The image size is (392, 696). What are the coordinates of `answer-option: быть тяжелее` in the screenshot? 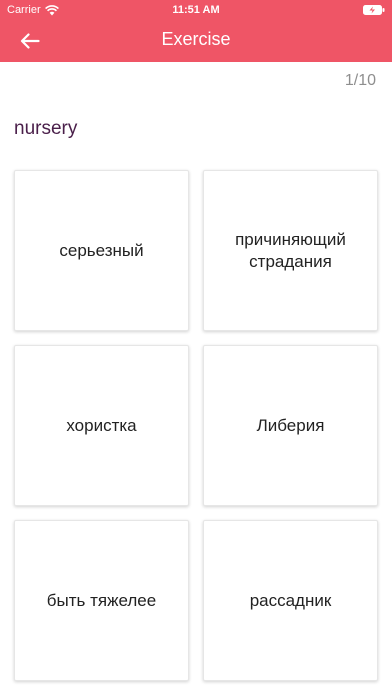 It's located at (101, 600).